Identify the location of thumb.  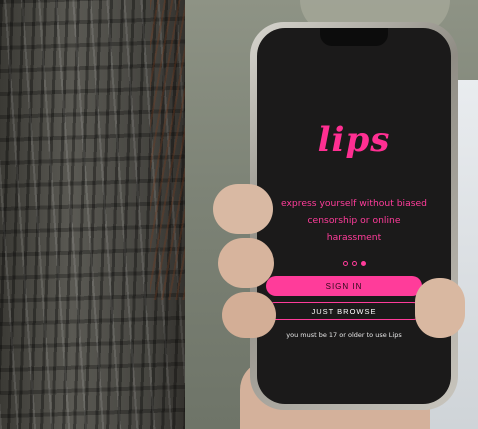
(440, 308).